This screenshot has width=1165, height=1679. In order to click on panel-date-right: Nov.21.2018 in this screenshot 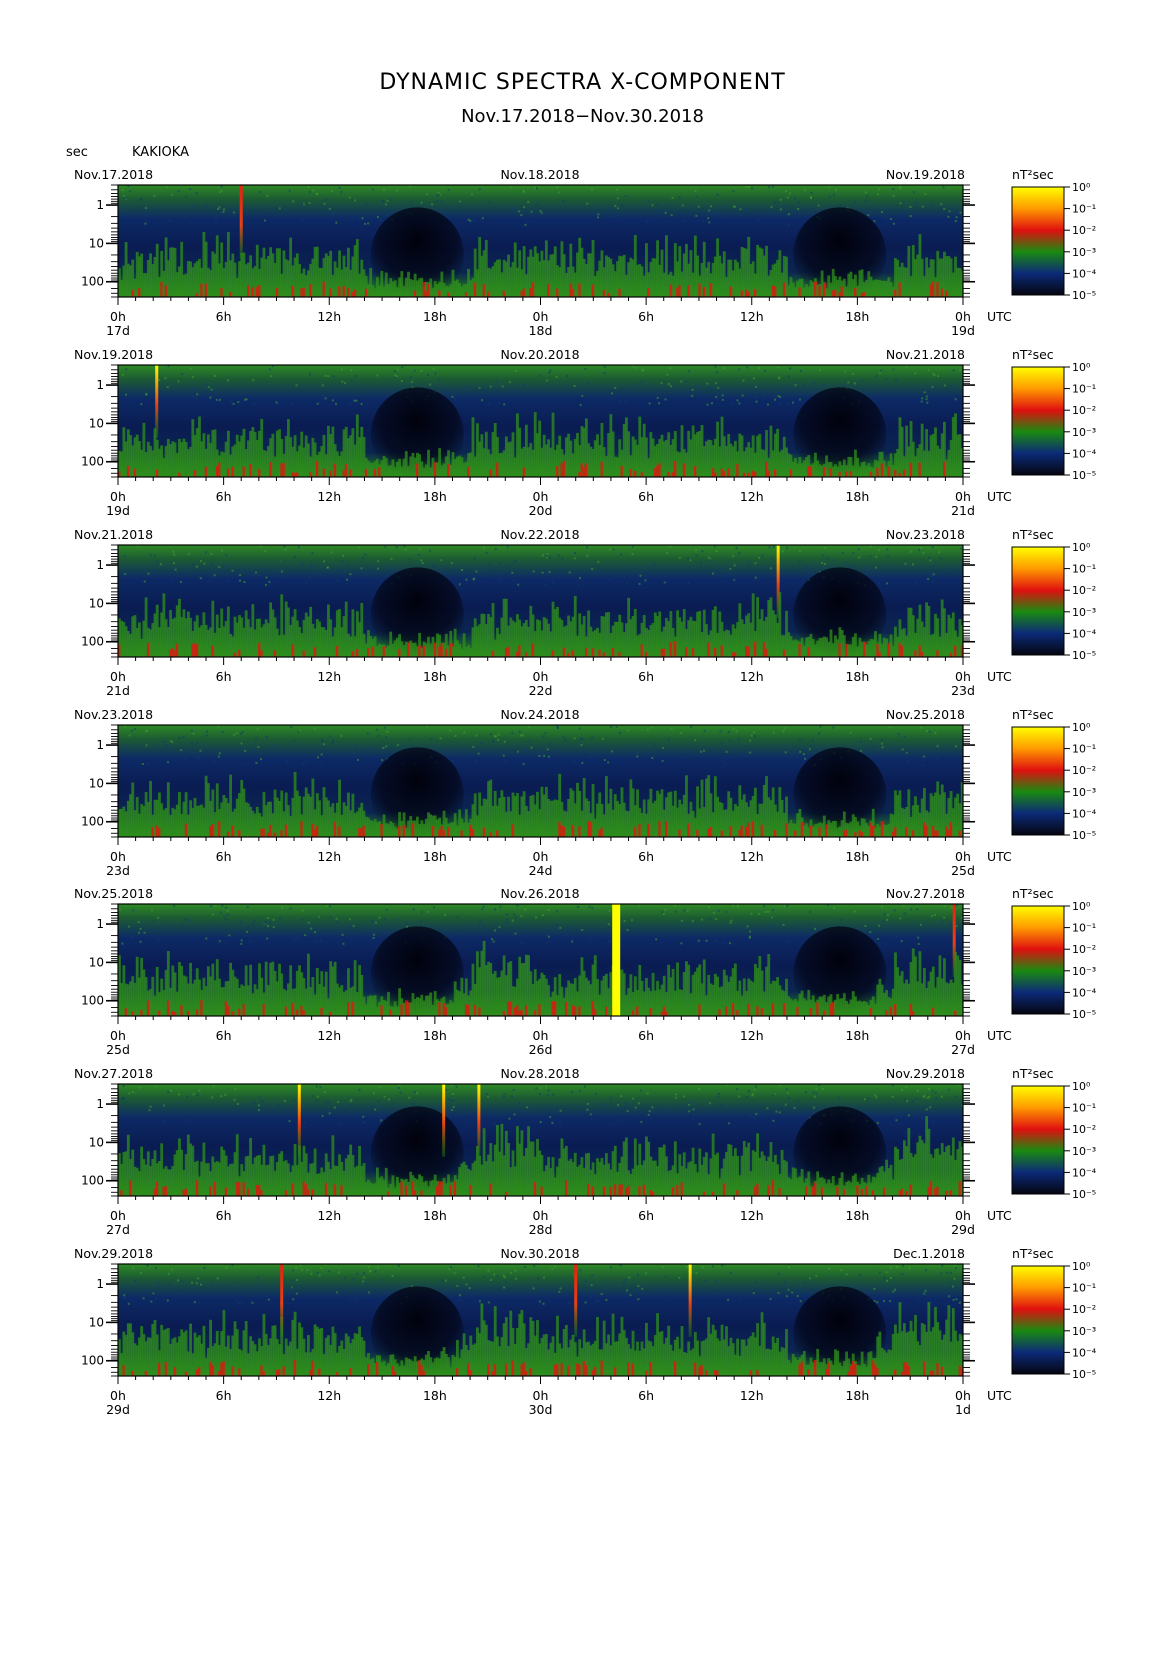, I will do `click(925, 354)`.